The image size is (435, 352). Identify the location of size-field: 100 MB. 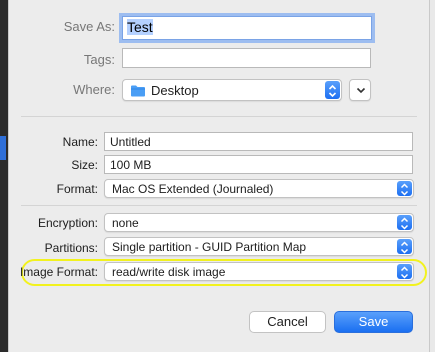
(258, 164).